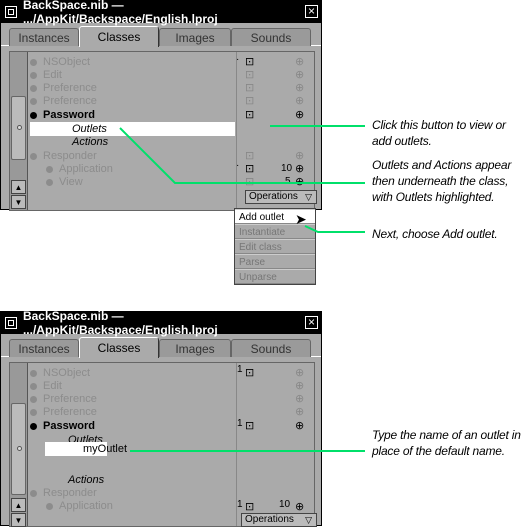 Image resolution: width=528 pixels, height=529 pixels. What do you see at coordinates (275, 276) in the screenshot?
I see `menu-item-unparse: Unparse` at bounding box center [275, 276].